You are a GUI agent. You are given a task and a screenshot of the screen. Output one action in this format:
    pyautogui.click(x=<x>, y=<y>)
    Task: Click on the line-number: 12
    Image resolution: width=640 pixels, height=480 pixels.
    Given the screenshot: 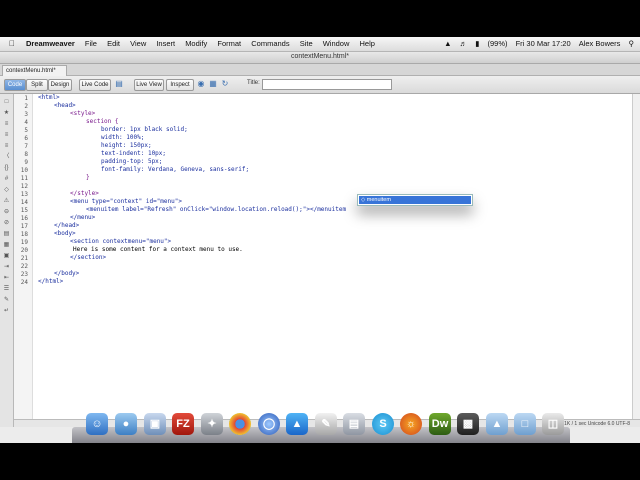 What is the action you would take?
    pyautogui.click(x=24, y=186)
    